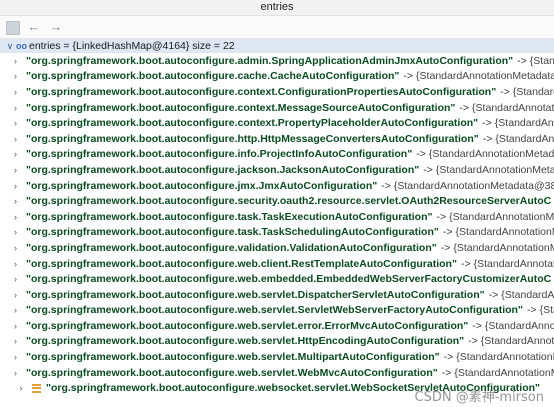  What do you see at coordinates (546, 310) in the screenshot?
I see `entry-value: {Stand` at bounding box center [546, 310].